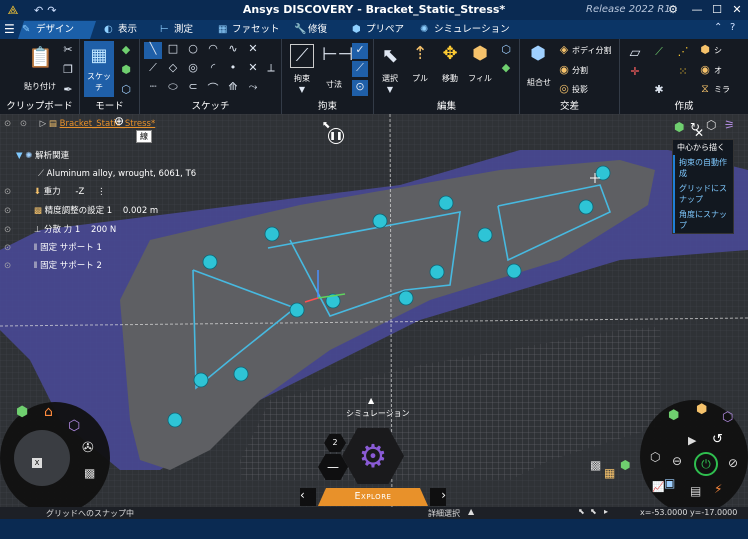 The width and height of the screenshot is (748, 539). Describe the element at coordinates (703, 220) in the screenshot. I see `menu-item-snap-angle: 角度にスナップ` at that location.